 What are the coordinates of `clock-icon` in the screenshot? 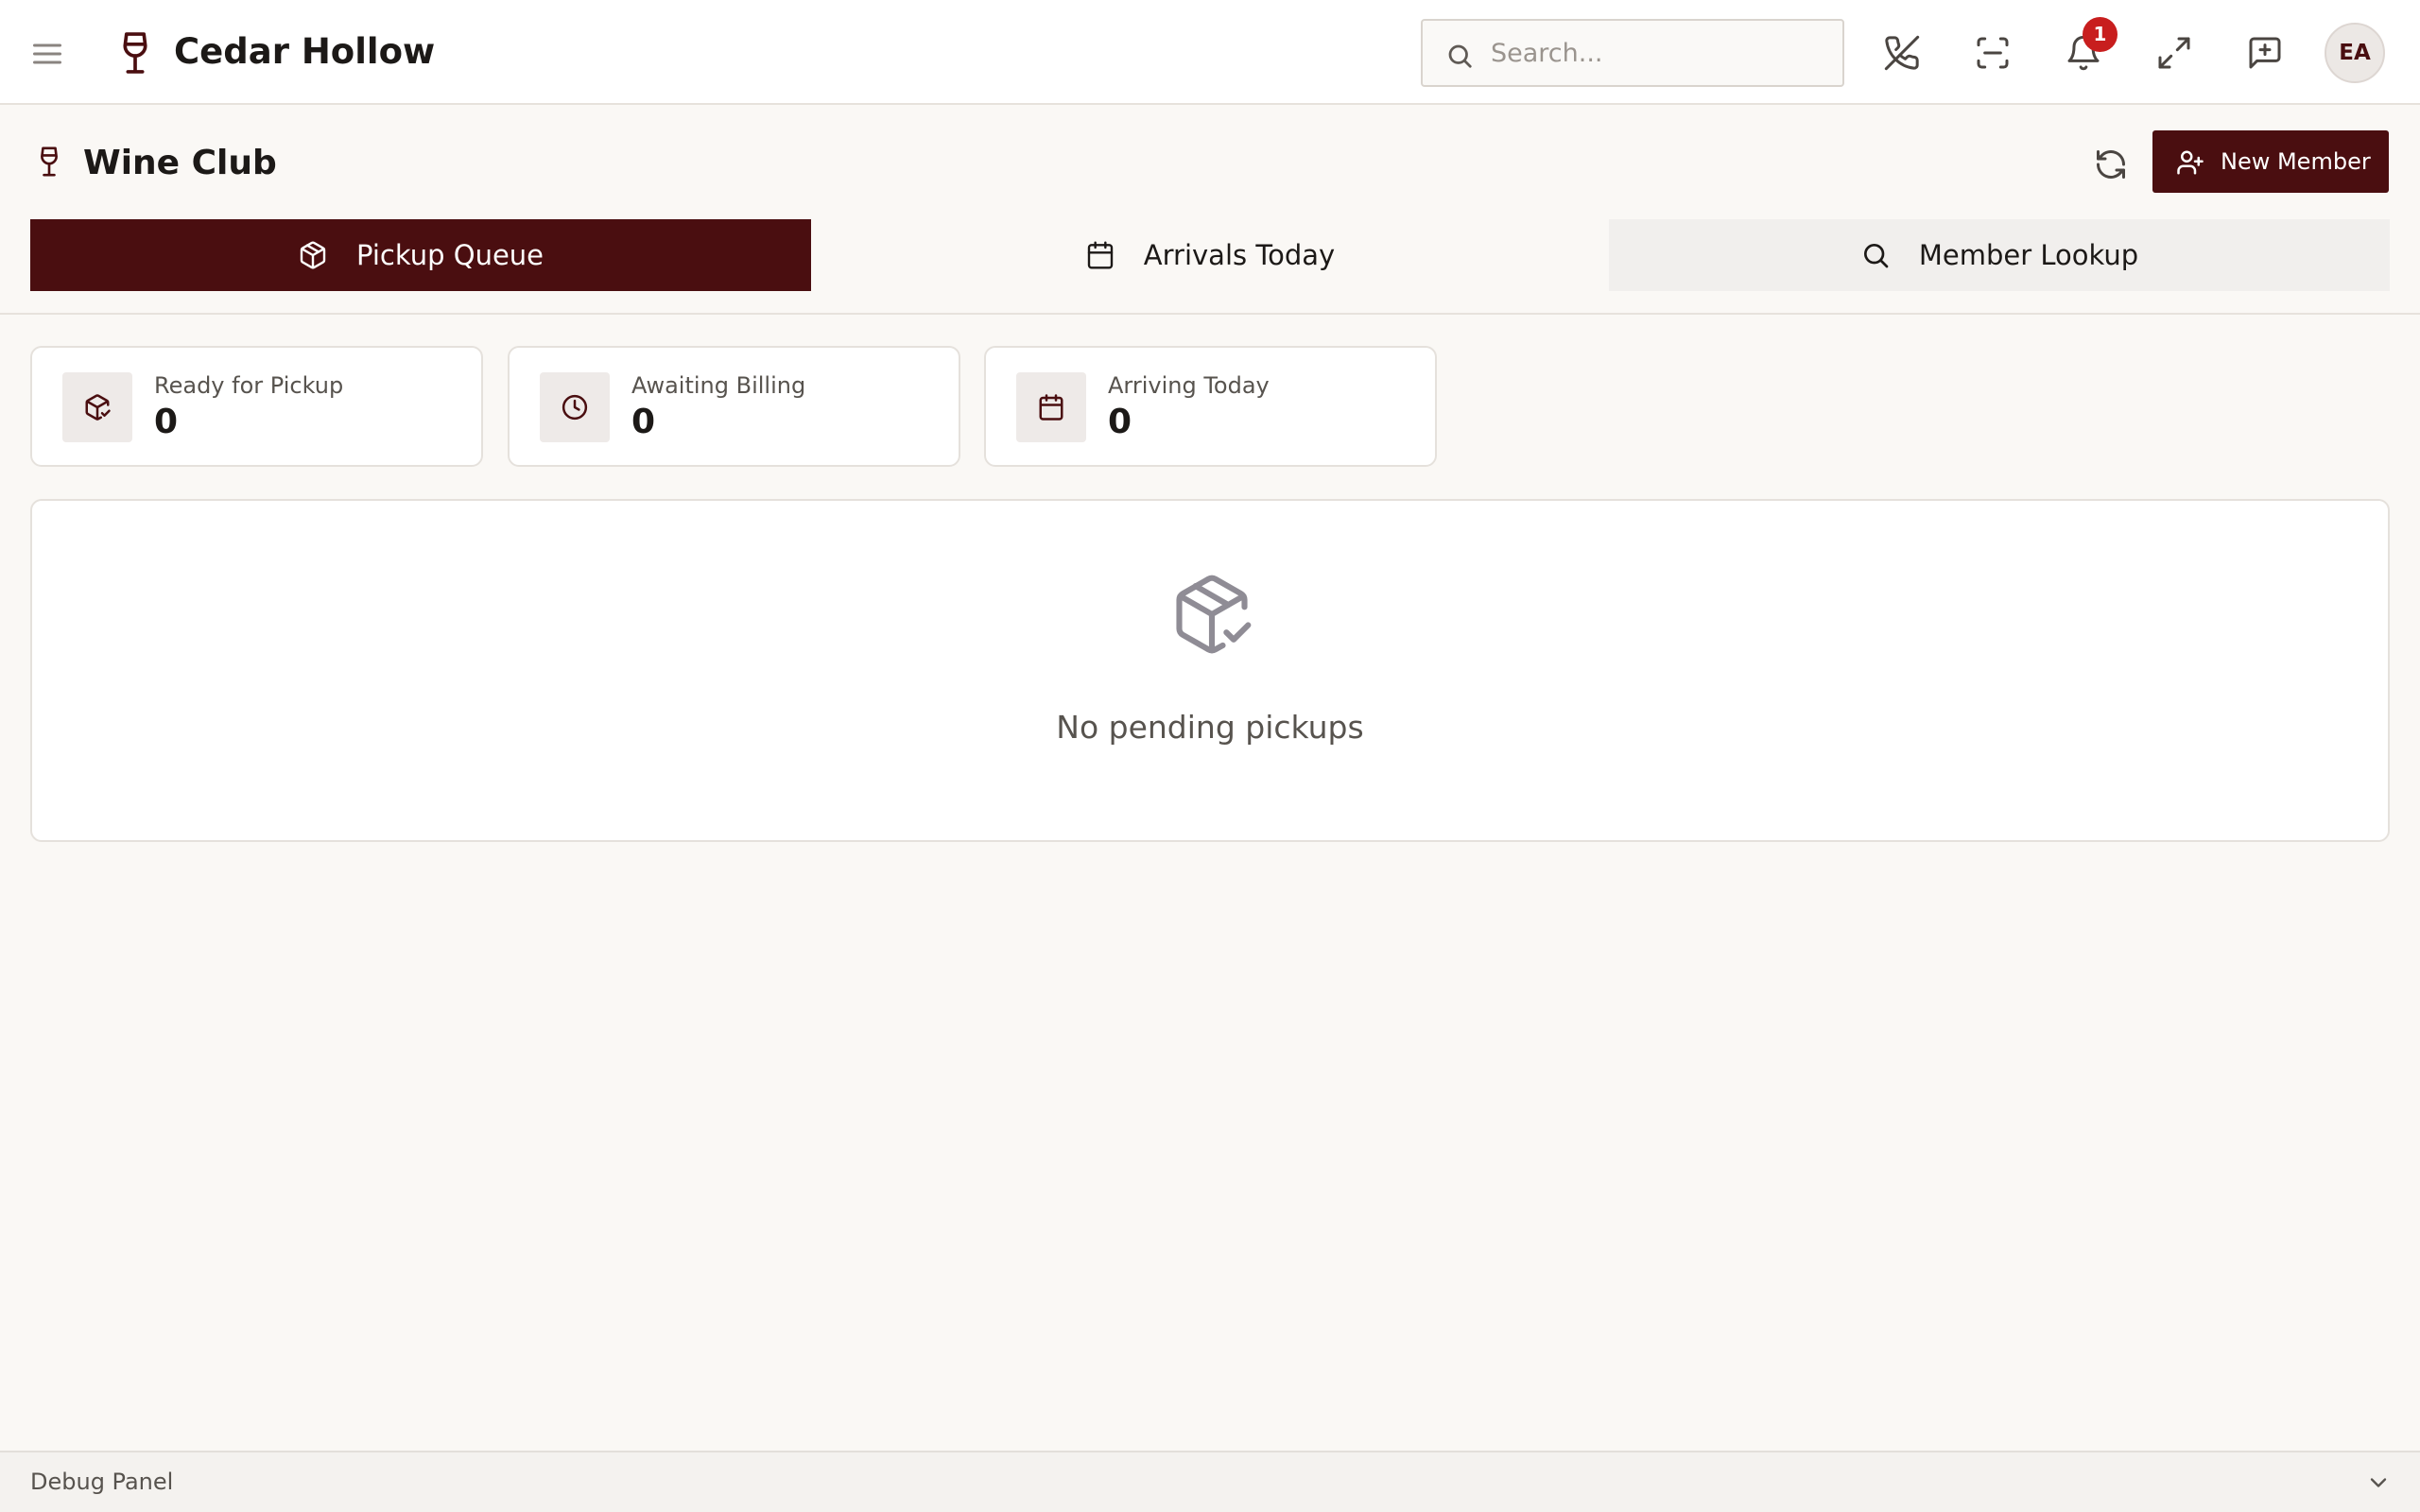 It's located at (575, 407).